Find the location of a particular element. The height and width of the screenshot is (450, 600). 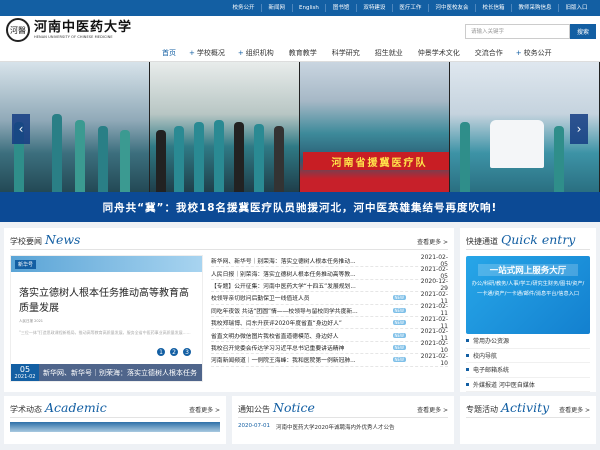

logo-chinese-name: 河南中医药大学 is located at coordinates (83, 27).